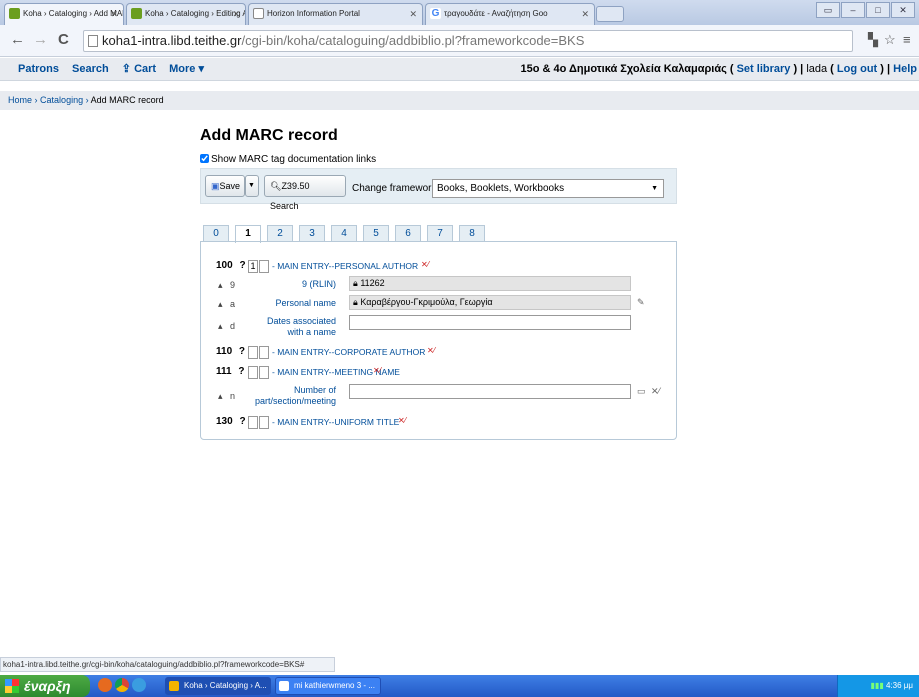 This screenshot has height=697, width=919. Describe the element at coordinates (61, 100) in the screenshot. I see `breadcrumb-cataloging: Cataloging` at that location.